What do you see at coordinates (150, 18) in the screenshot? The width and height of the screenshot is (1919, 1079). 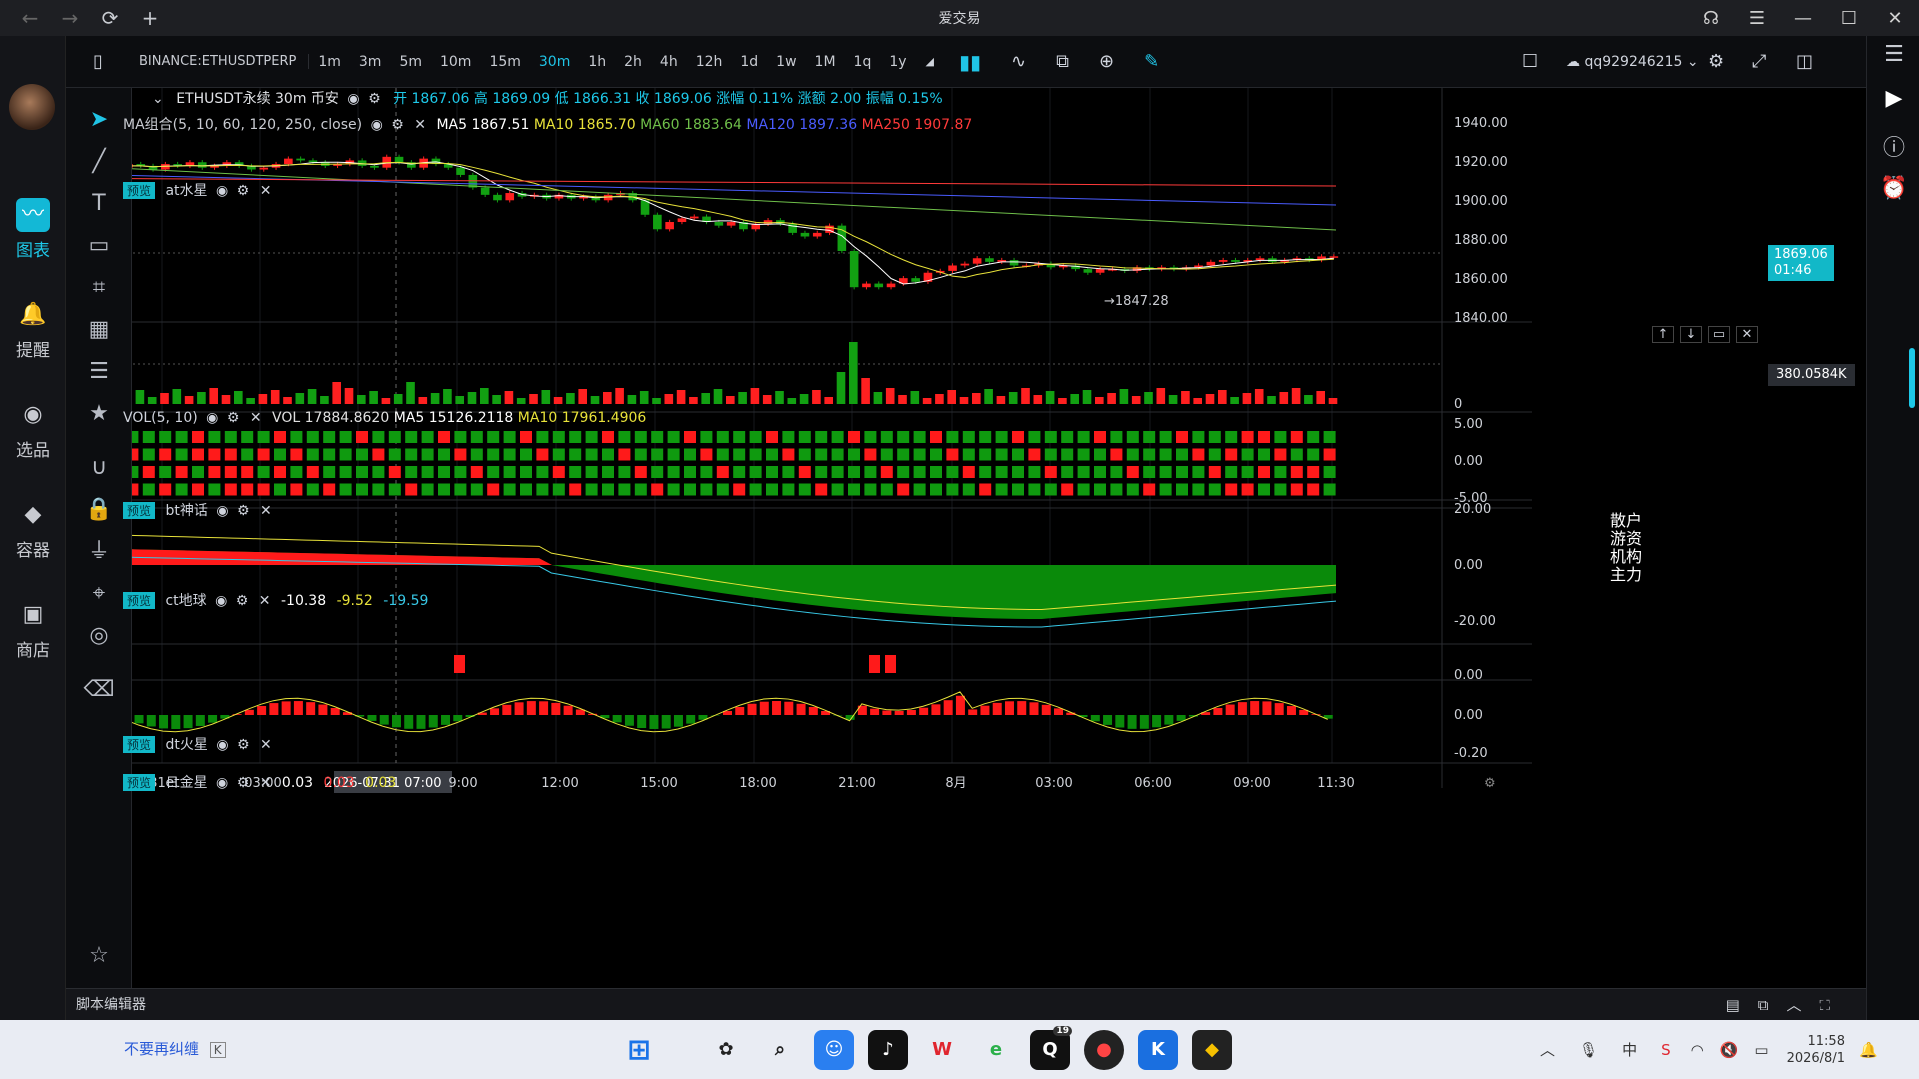 I see `new-tab-icon: +` at bounding box center [150, 18].